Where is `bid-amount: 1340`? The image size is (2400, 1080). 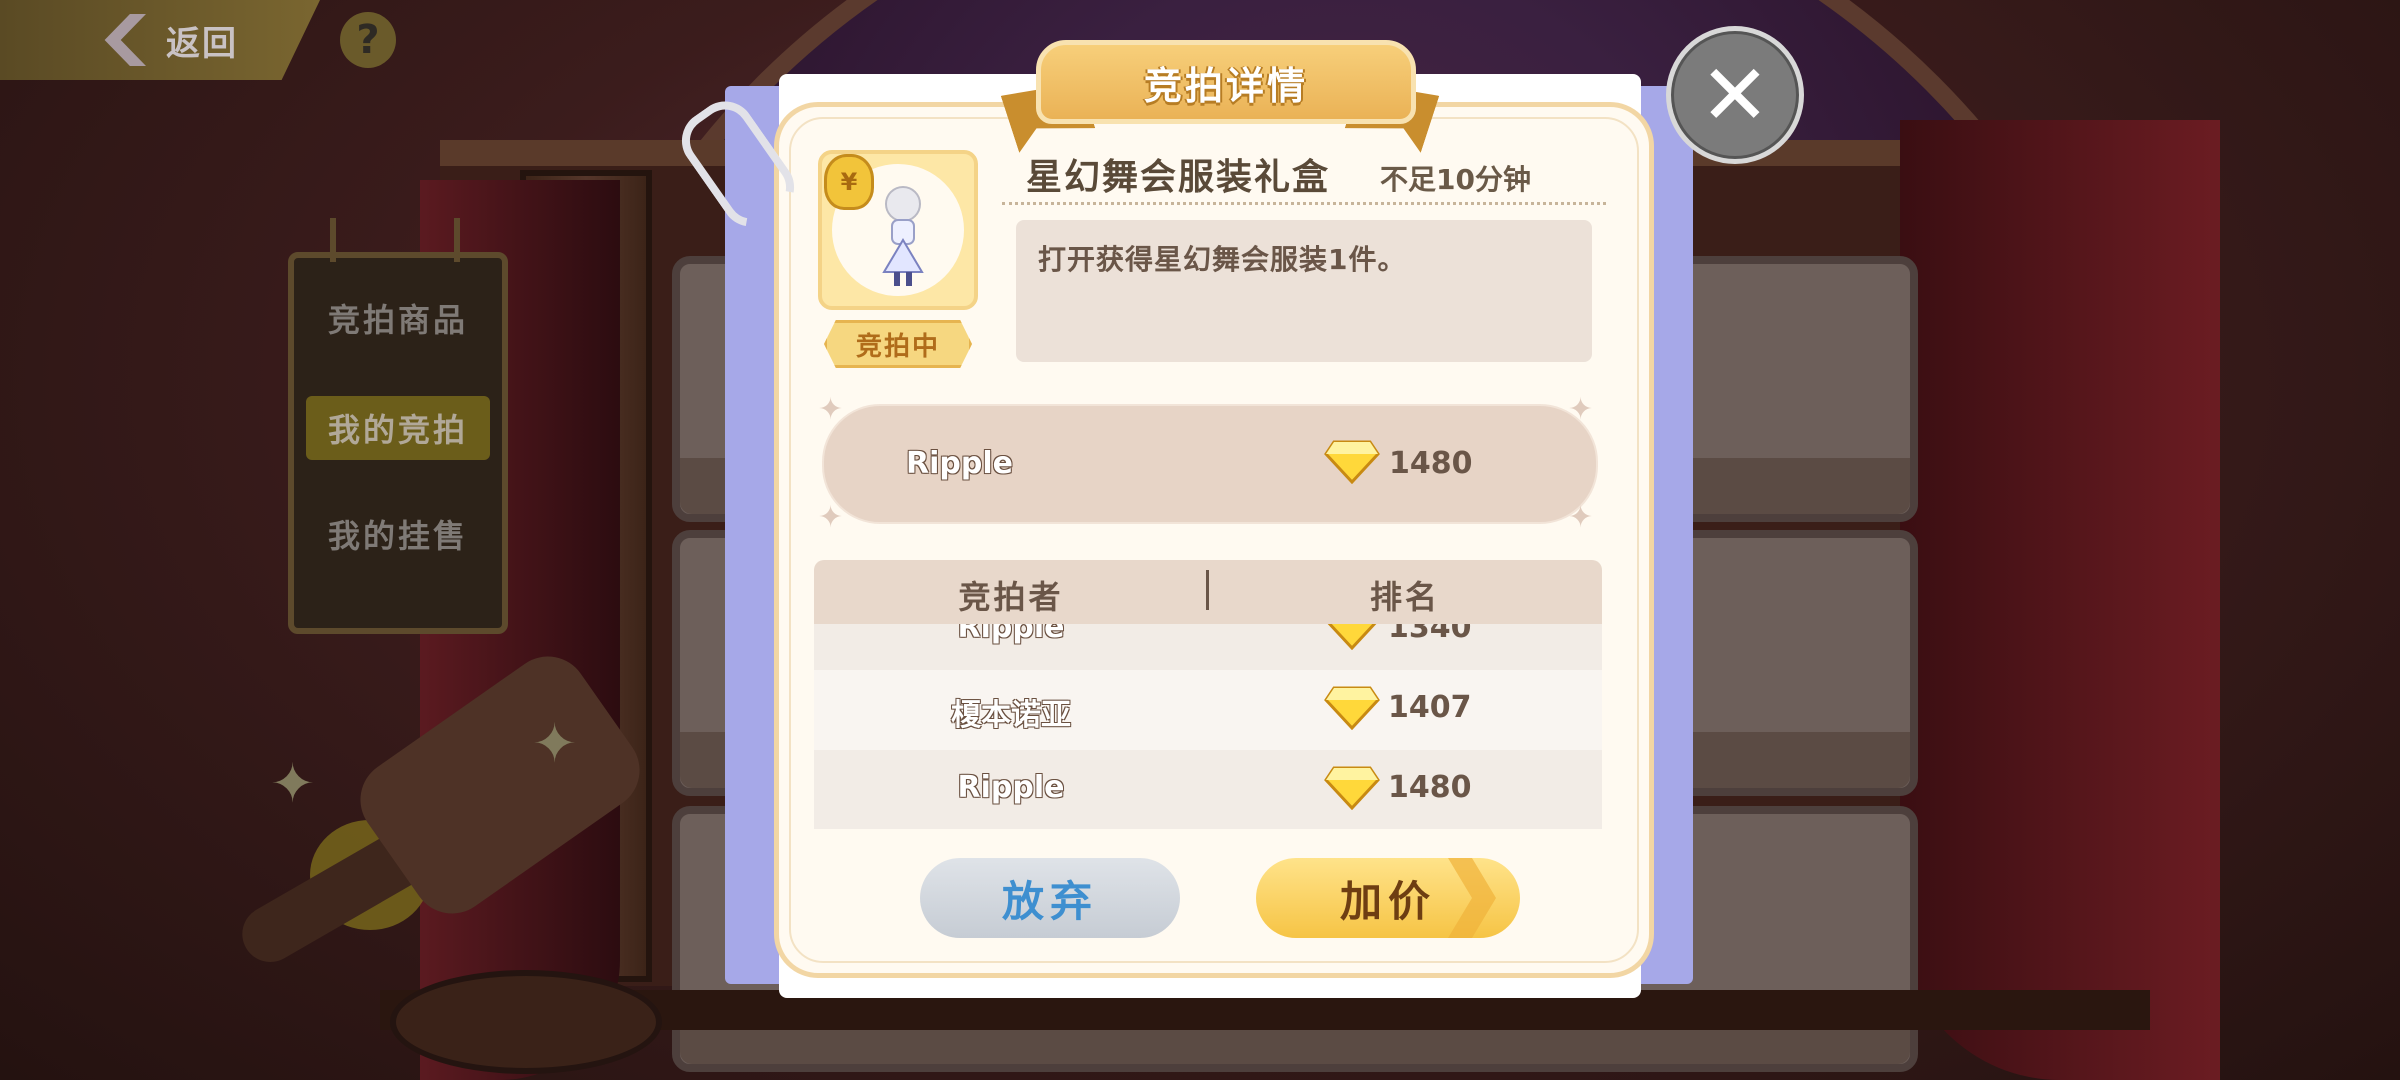 bid-amount: 1340 is located at coordinates (1430, 634).